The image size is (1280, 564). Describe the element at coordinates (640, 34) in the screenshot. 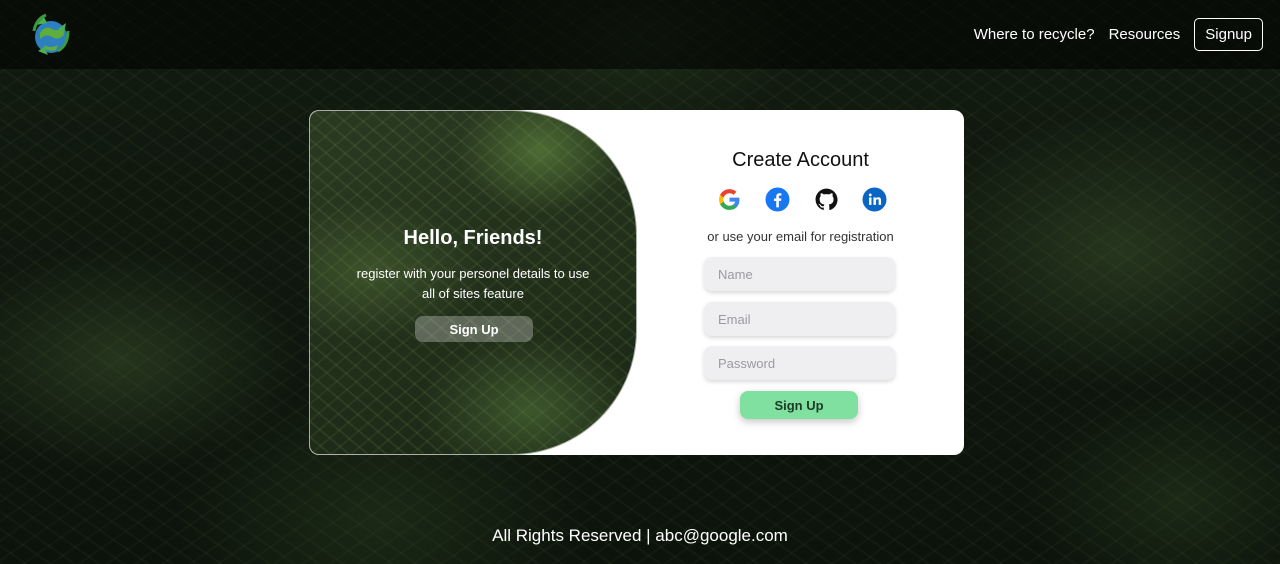

I see `top-navbar: Where to recycle? Resources Signup` at that location.